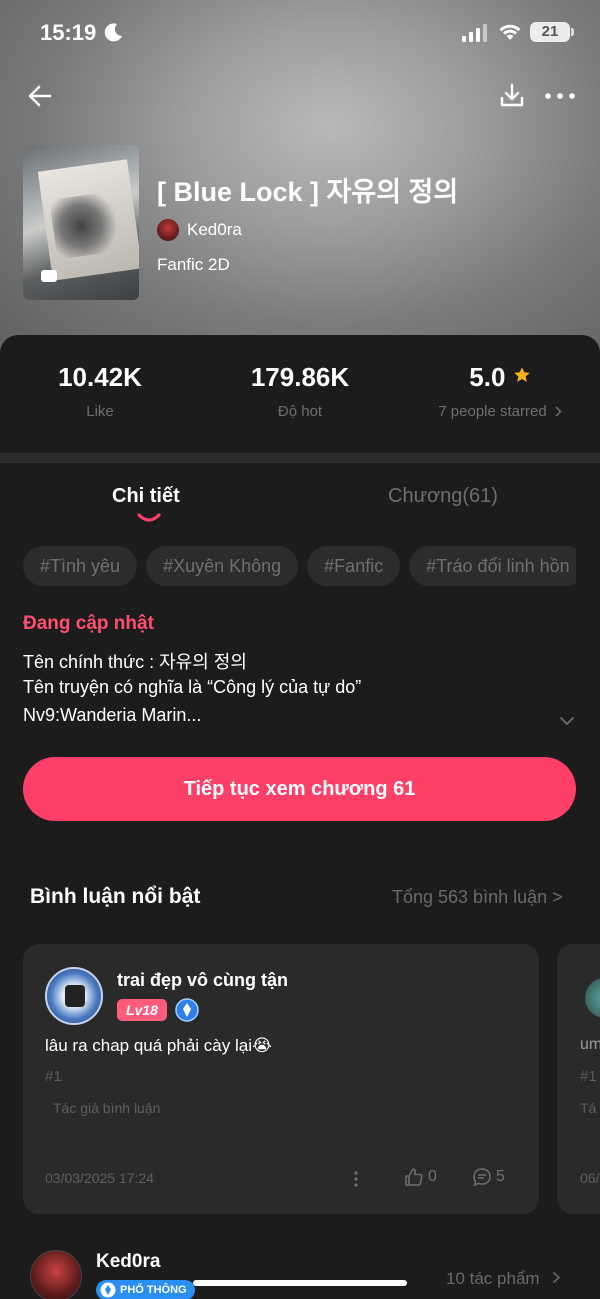  I want to click on rating-label-row: 7 people starred, so click(500, 411).